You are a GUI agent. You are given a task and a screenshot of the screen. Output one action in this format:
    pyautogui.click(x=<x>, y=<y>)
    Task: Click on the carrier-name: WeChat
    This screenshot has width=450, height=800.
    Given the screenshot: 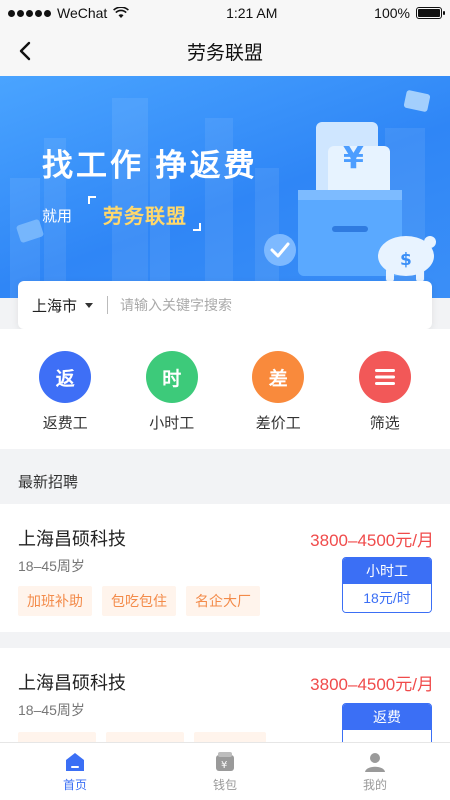 What is the action you would take?
    pyautogui.click(x=82, y=13)
    